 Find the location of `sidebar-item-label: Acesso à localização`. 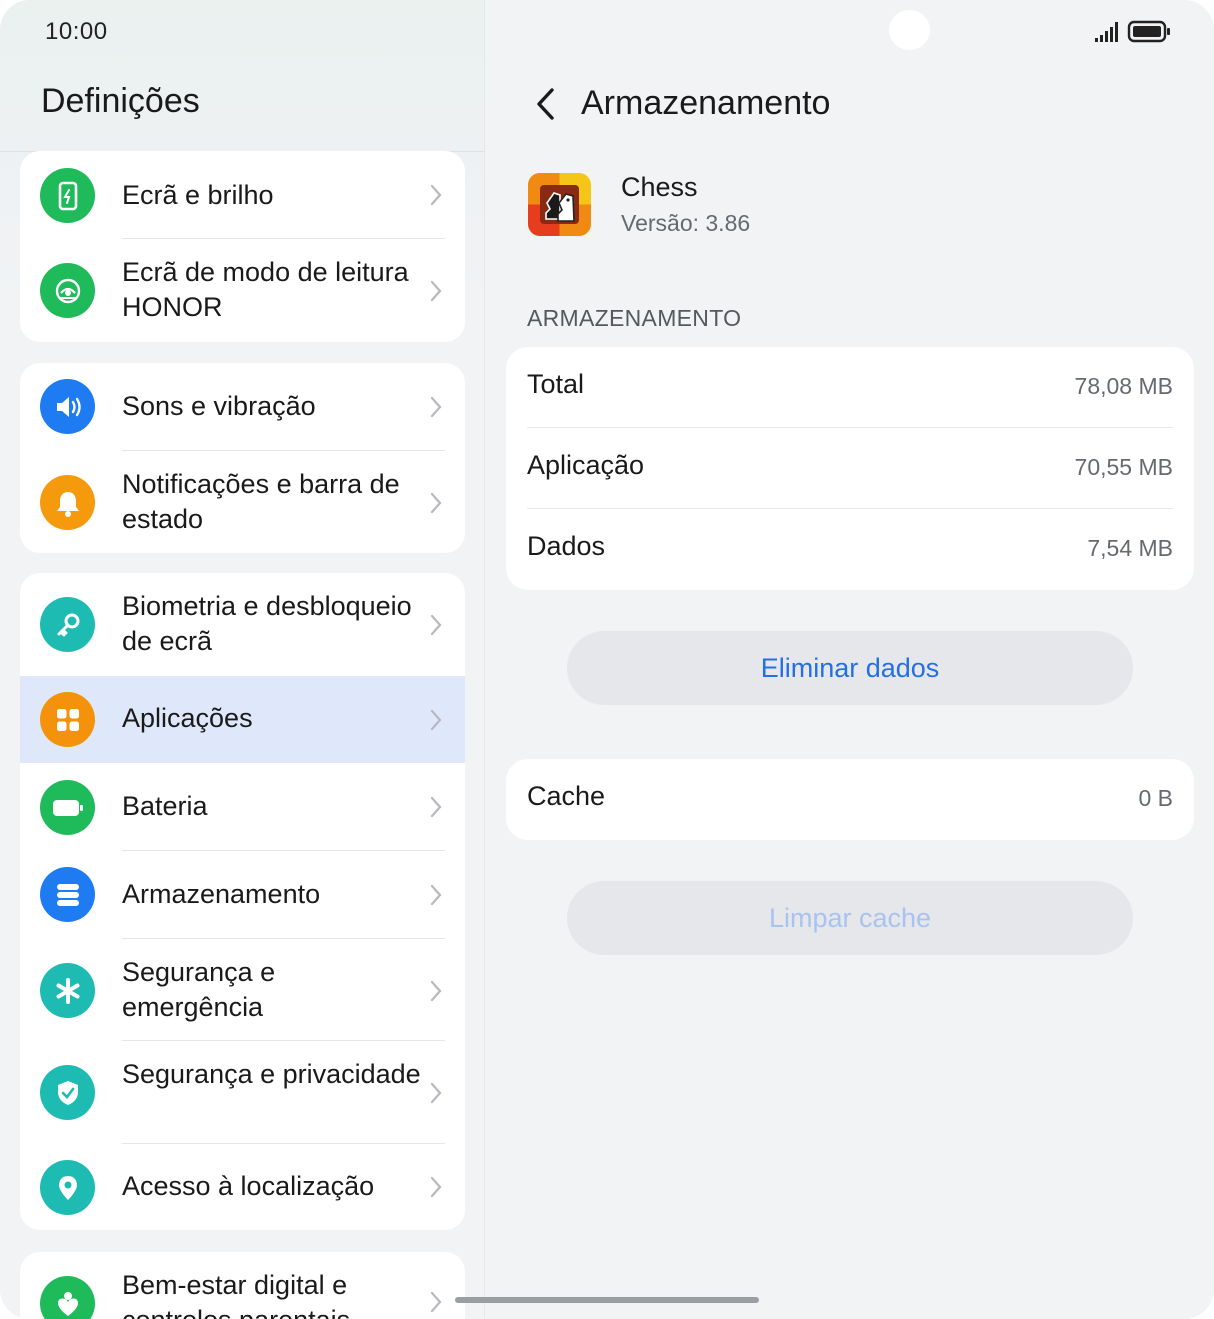

sidebar-item-label: Acesso à localização is located at coordinates (248, 1186).